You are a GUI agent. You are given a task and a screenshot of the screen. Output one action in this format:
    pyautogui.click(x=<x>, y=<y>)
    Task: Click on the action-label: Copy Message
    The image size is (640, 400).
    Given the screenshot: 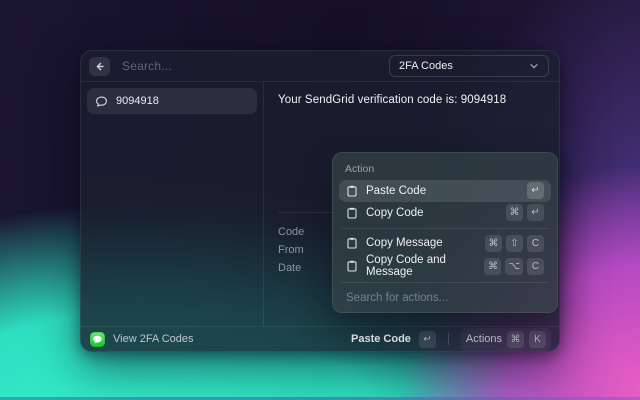 What is the action you would take?
    pyautogui.click(x=404, y=243)
    